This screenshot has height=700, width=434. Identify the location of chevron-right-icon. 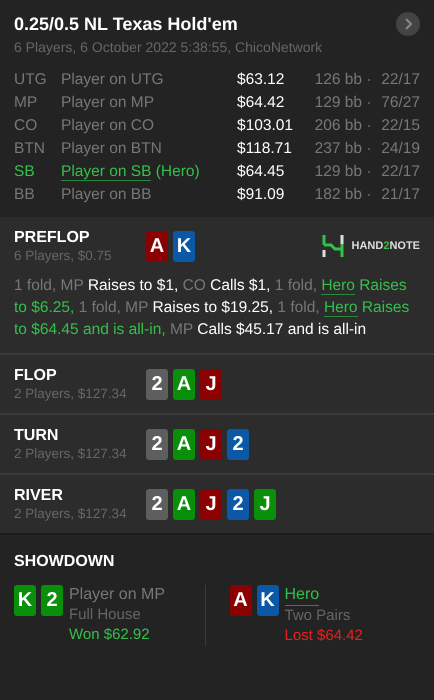
(408, 24).